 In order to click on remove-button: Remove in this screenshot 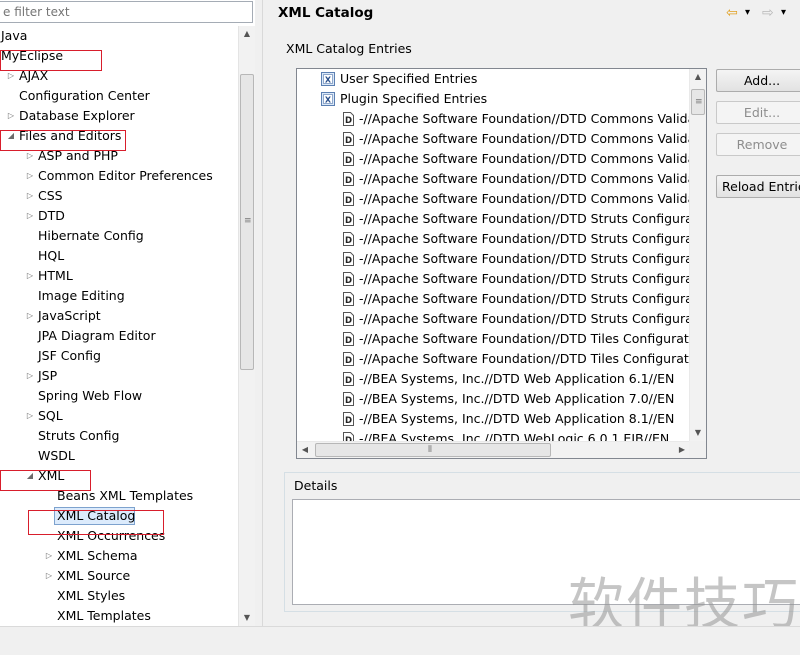, I will do `click(758, 144)`.